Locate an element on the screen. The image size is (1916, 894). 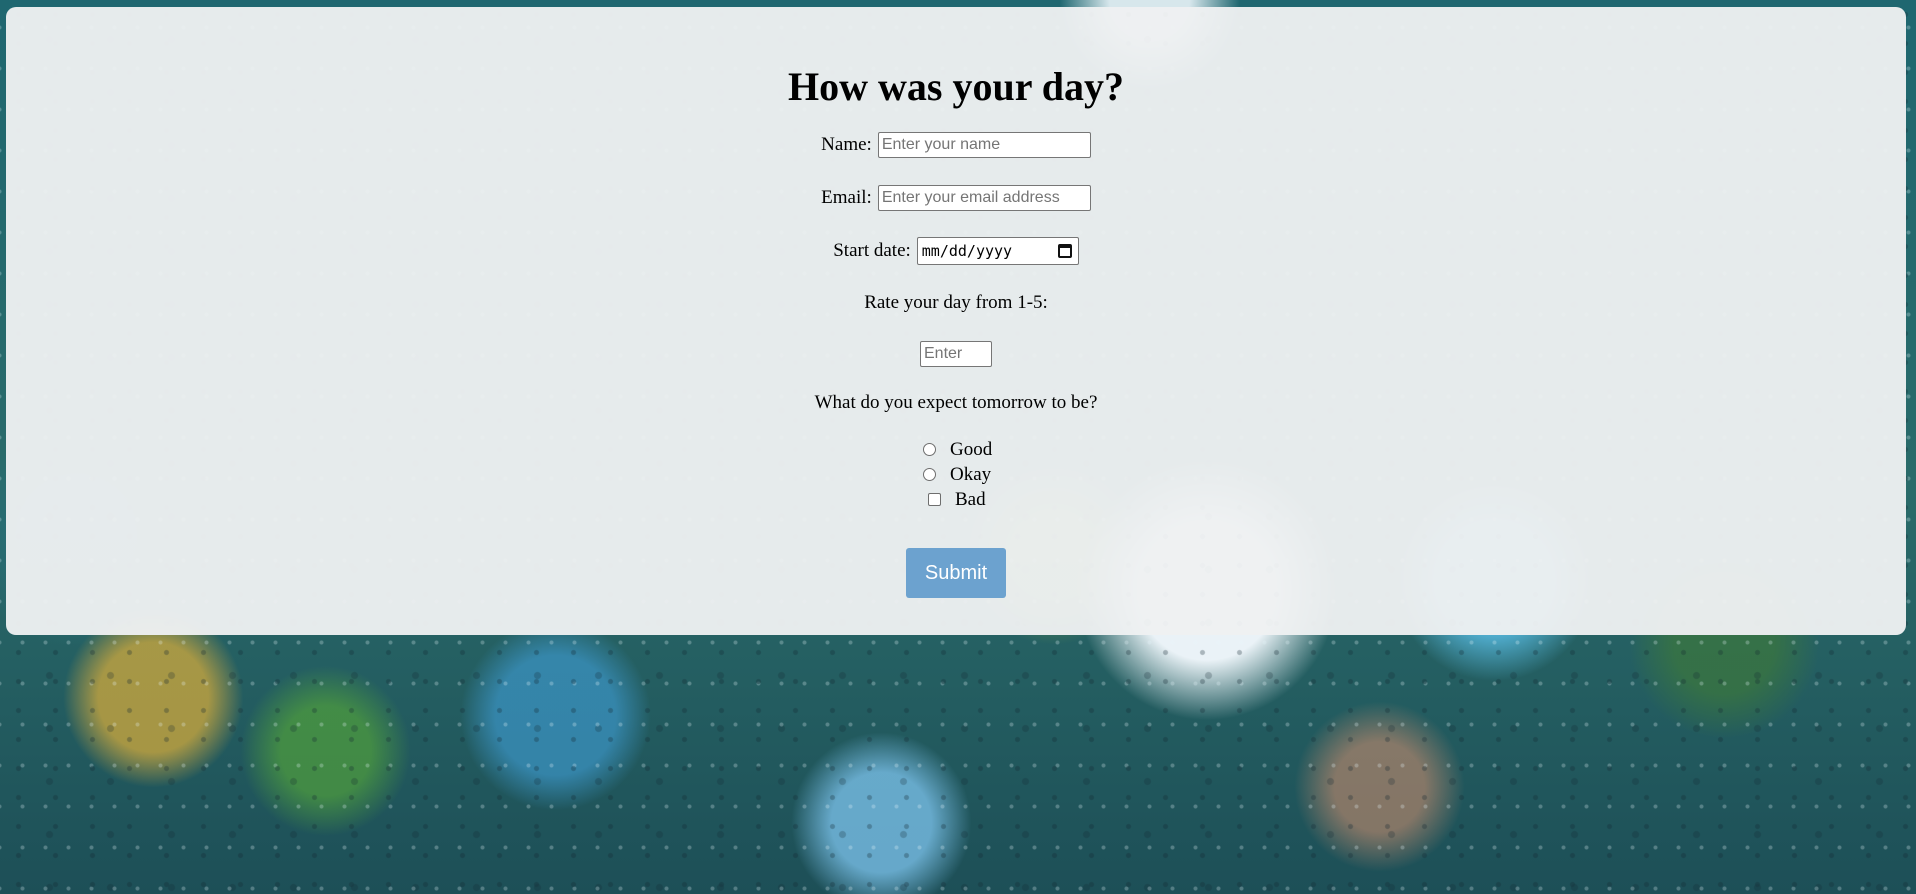
tomorrow-question: What do you expect tomorrow to be? is located at coordinates (956, 402).